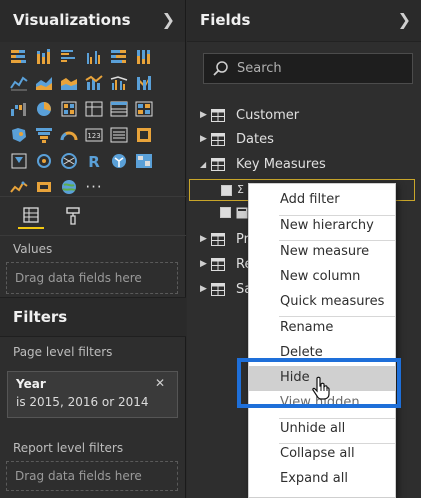 The width and height of the screenshot is (421, 498). I want to click on table-name: Customer, so click(268, 115).